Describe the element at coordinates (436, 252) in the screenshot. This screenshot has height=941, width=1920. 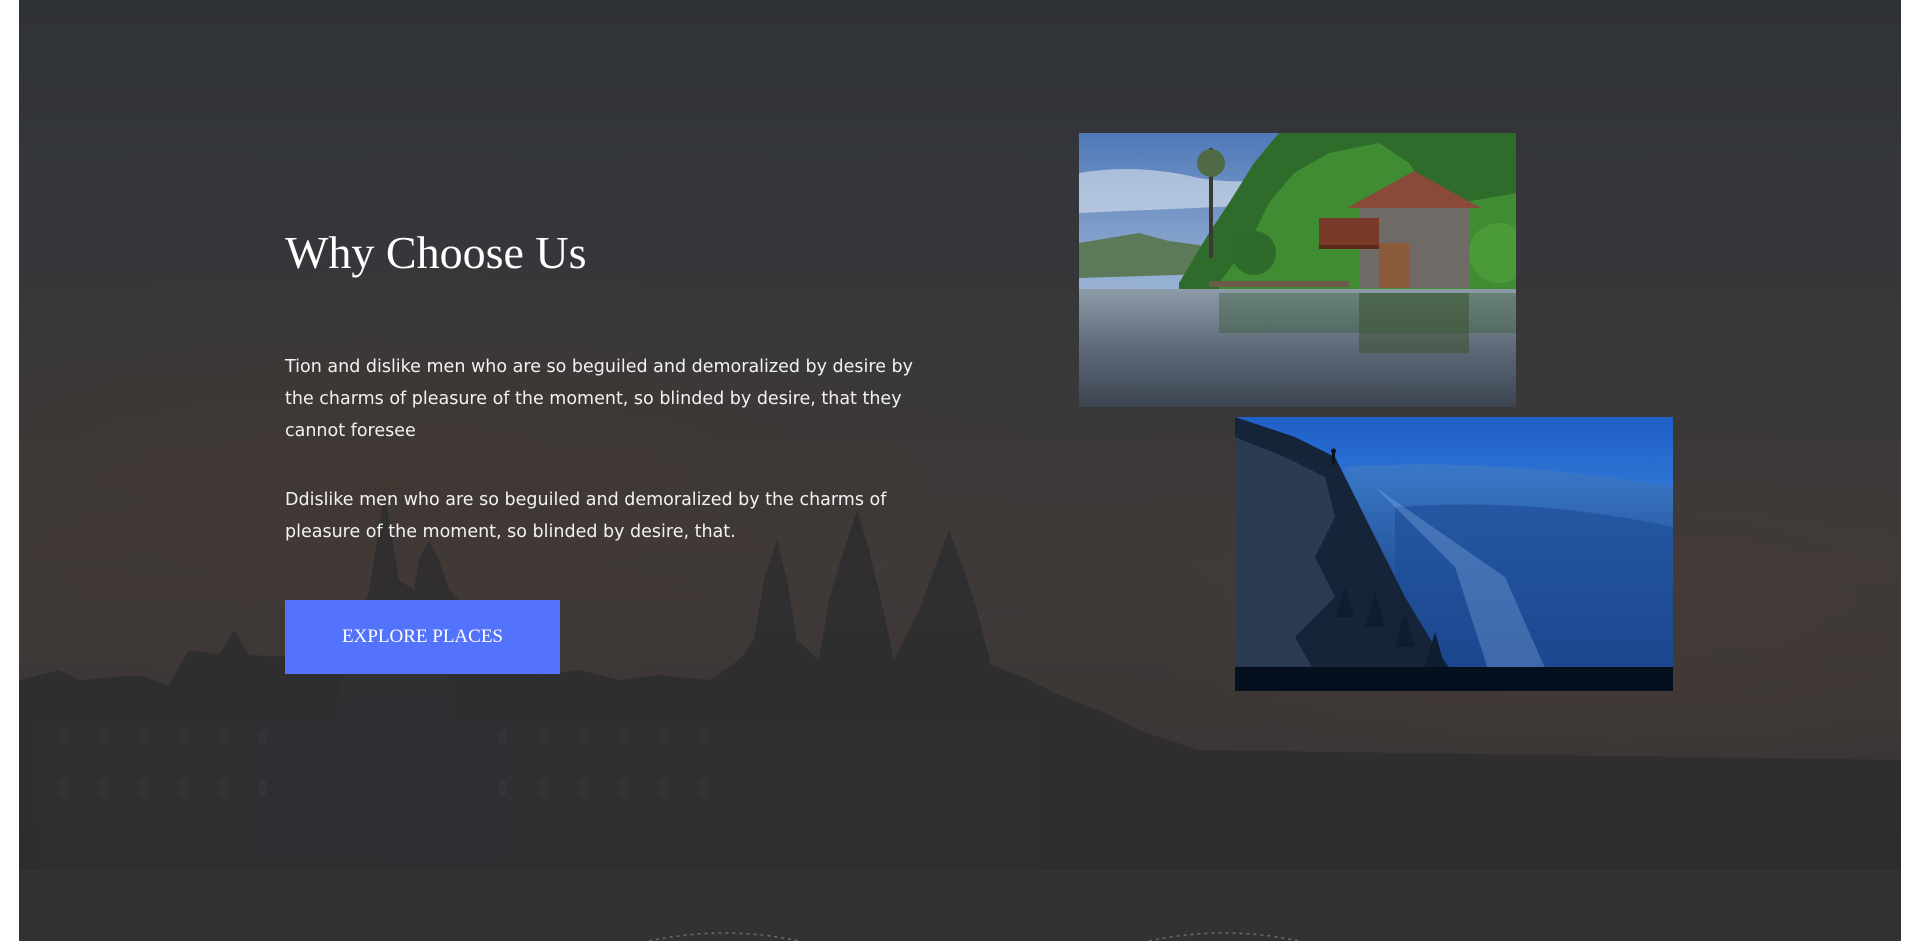
I see `section-title: Why Choose Us` at that location.